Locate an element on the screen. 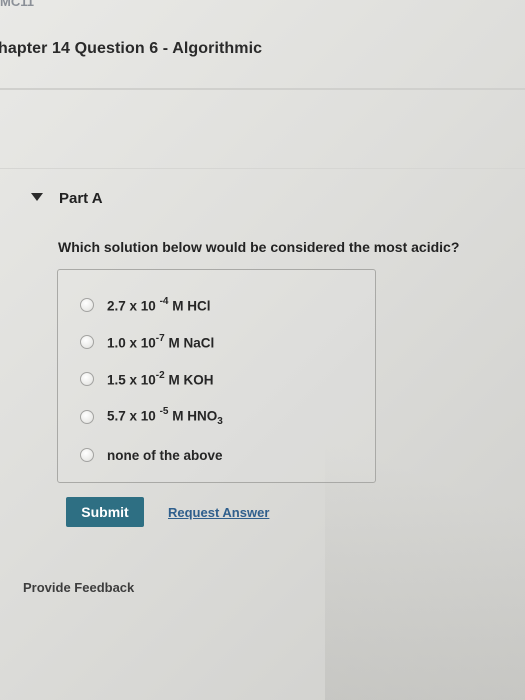 The width and height of the screenshot is (525, 700). option-4: 5.7 x 10 -5 M HNO3 is located at coordinates (151, 416).